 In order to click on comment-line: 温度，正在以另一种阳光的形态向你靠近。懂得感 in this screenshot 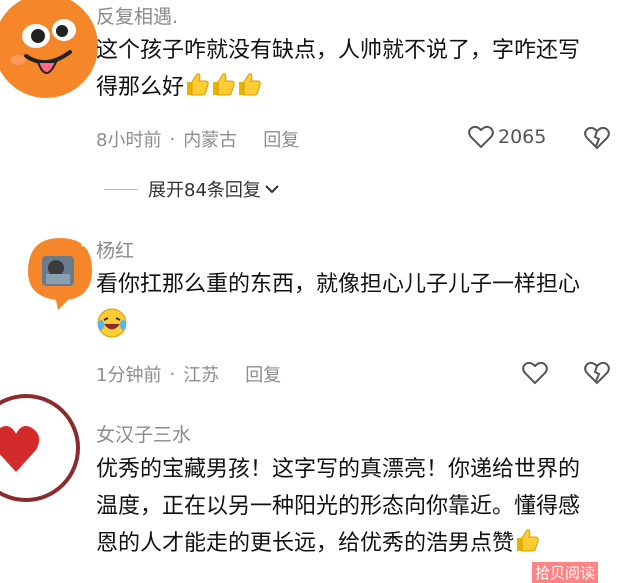, I will do `click(338, 506)`.